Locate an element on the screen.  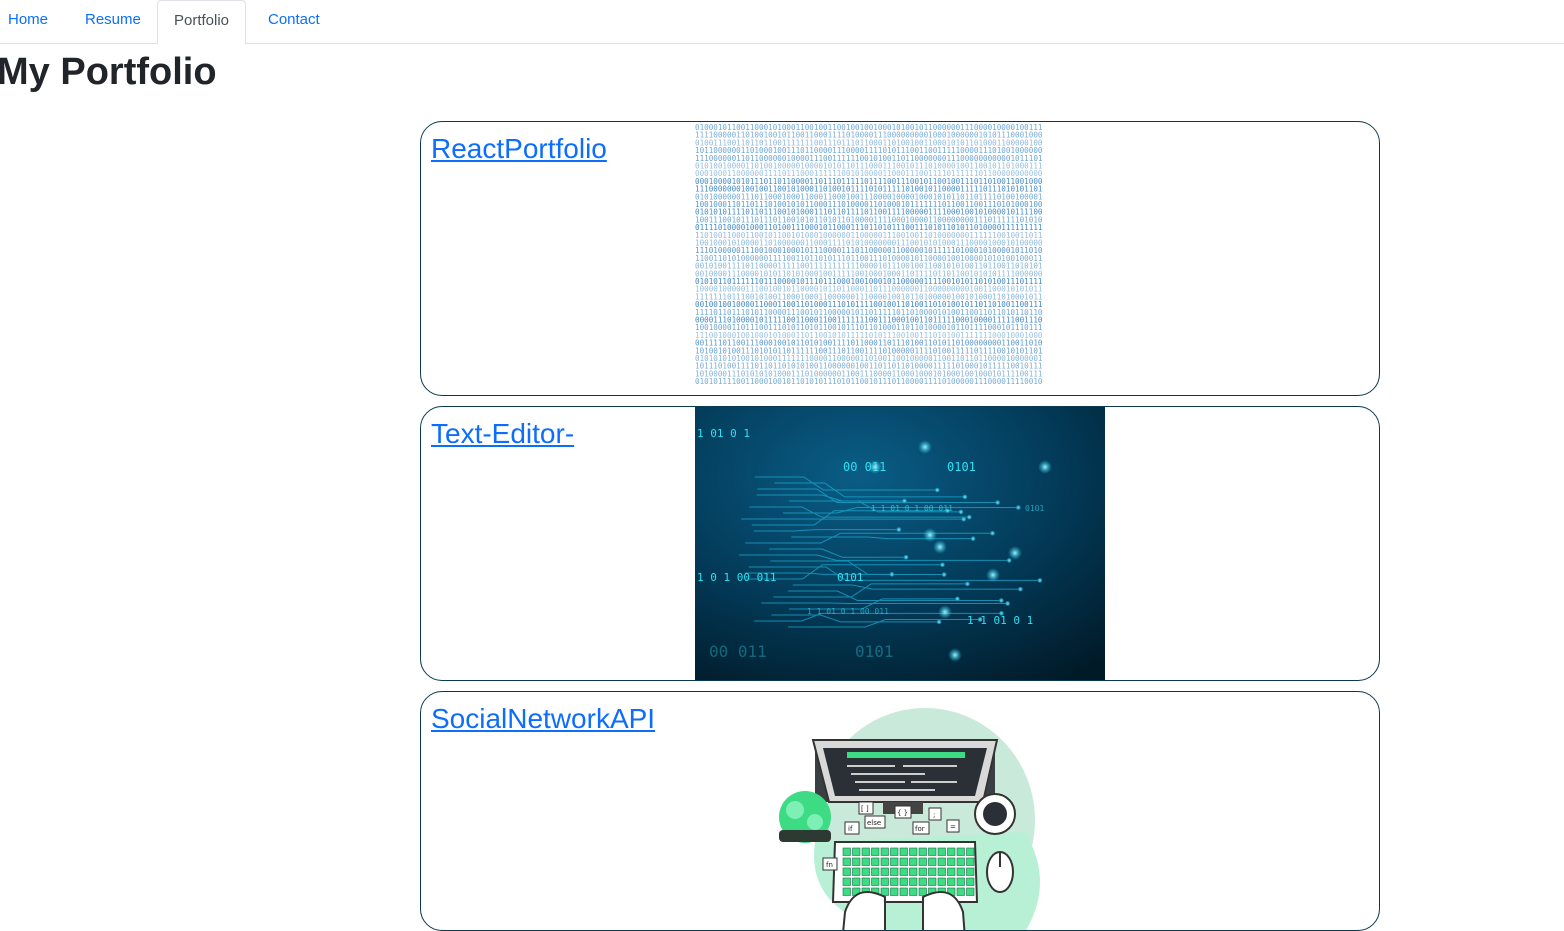
nav-home-link: Home is located at coordinates (28, 22).